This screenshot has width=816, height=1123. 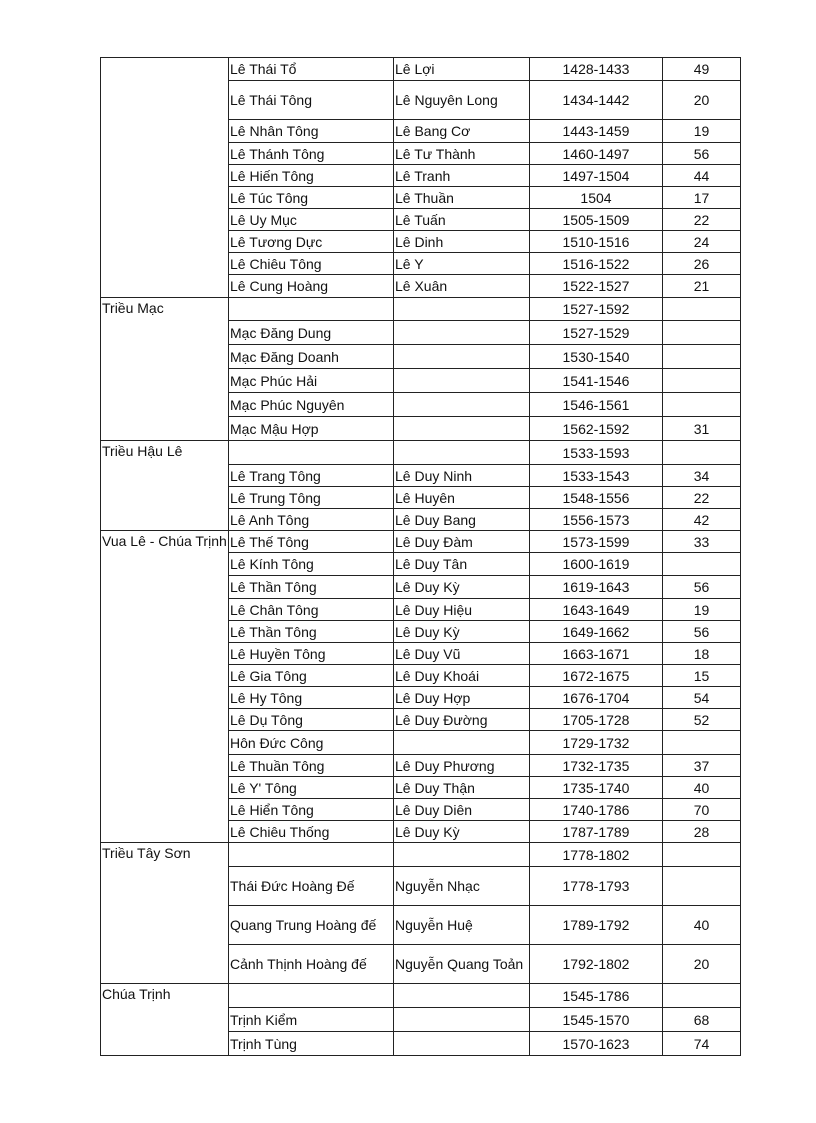 I want to click on age-cell: 33, so click(x=701, y=541).